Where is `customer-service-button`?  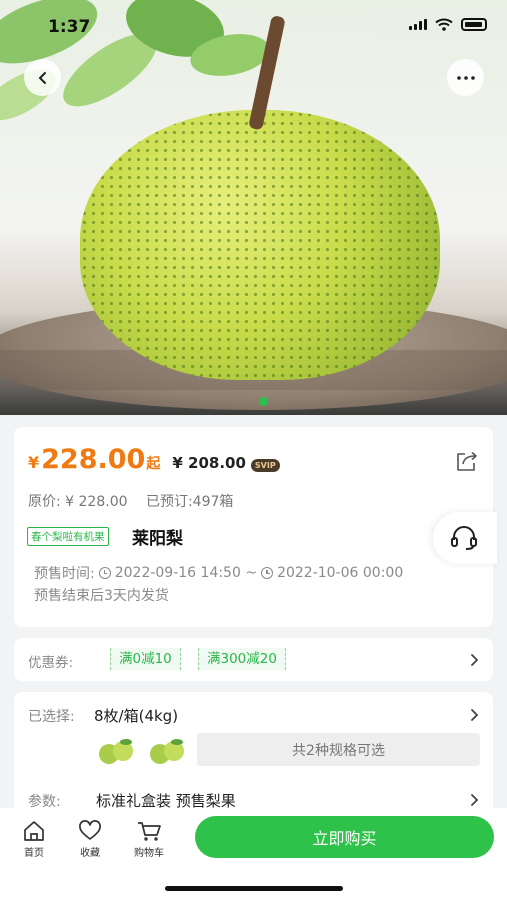
customer-service-button is located at coordinates (465, 538).